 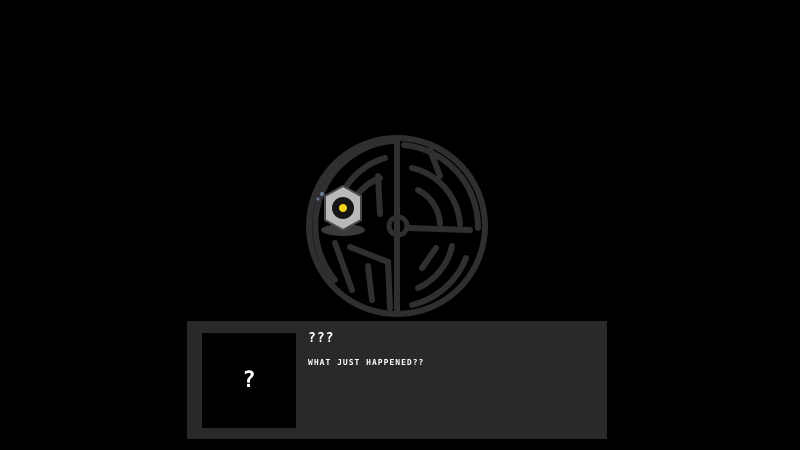 I want to click on hex-robot-icon, so click(x=341, y=210).